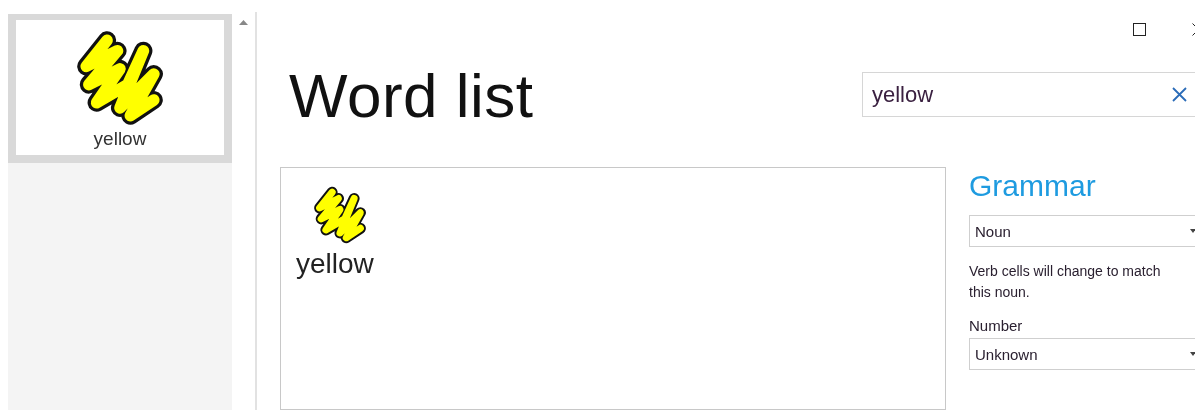  Describe the element at coordinates (120, 139) in the screenshot. I see `tile-label: yellow` at that location.